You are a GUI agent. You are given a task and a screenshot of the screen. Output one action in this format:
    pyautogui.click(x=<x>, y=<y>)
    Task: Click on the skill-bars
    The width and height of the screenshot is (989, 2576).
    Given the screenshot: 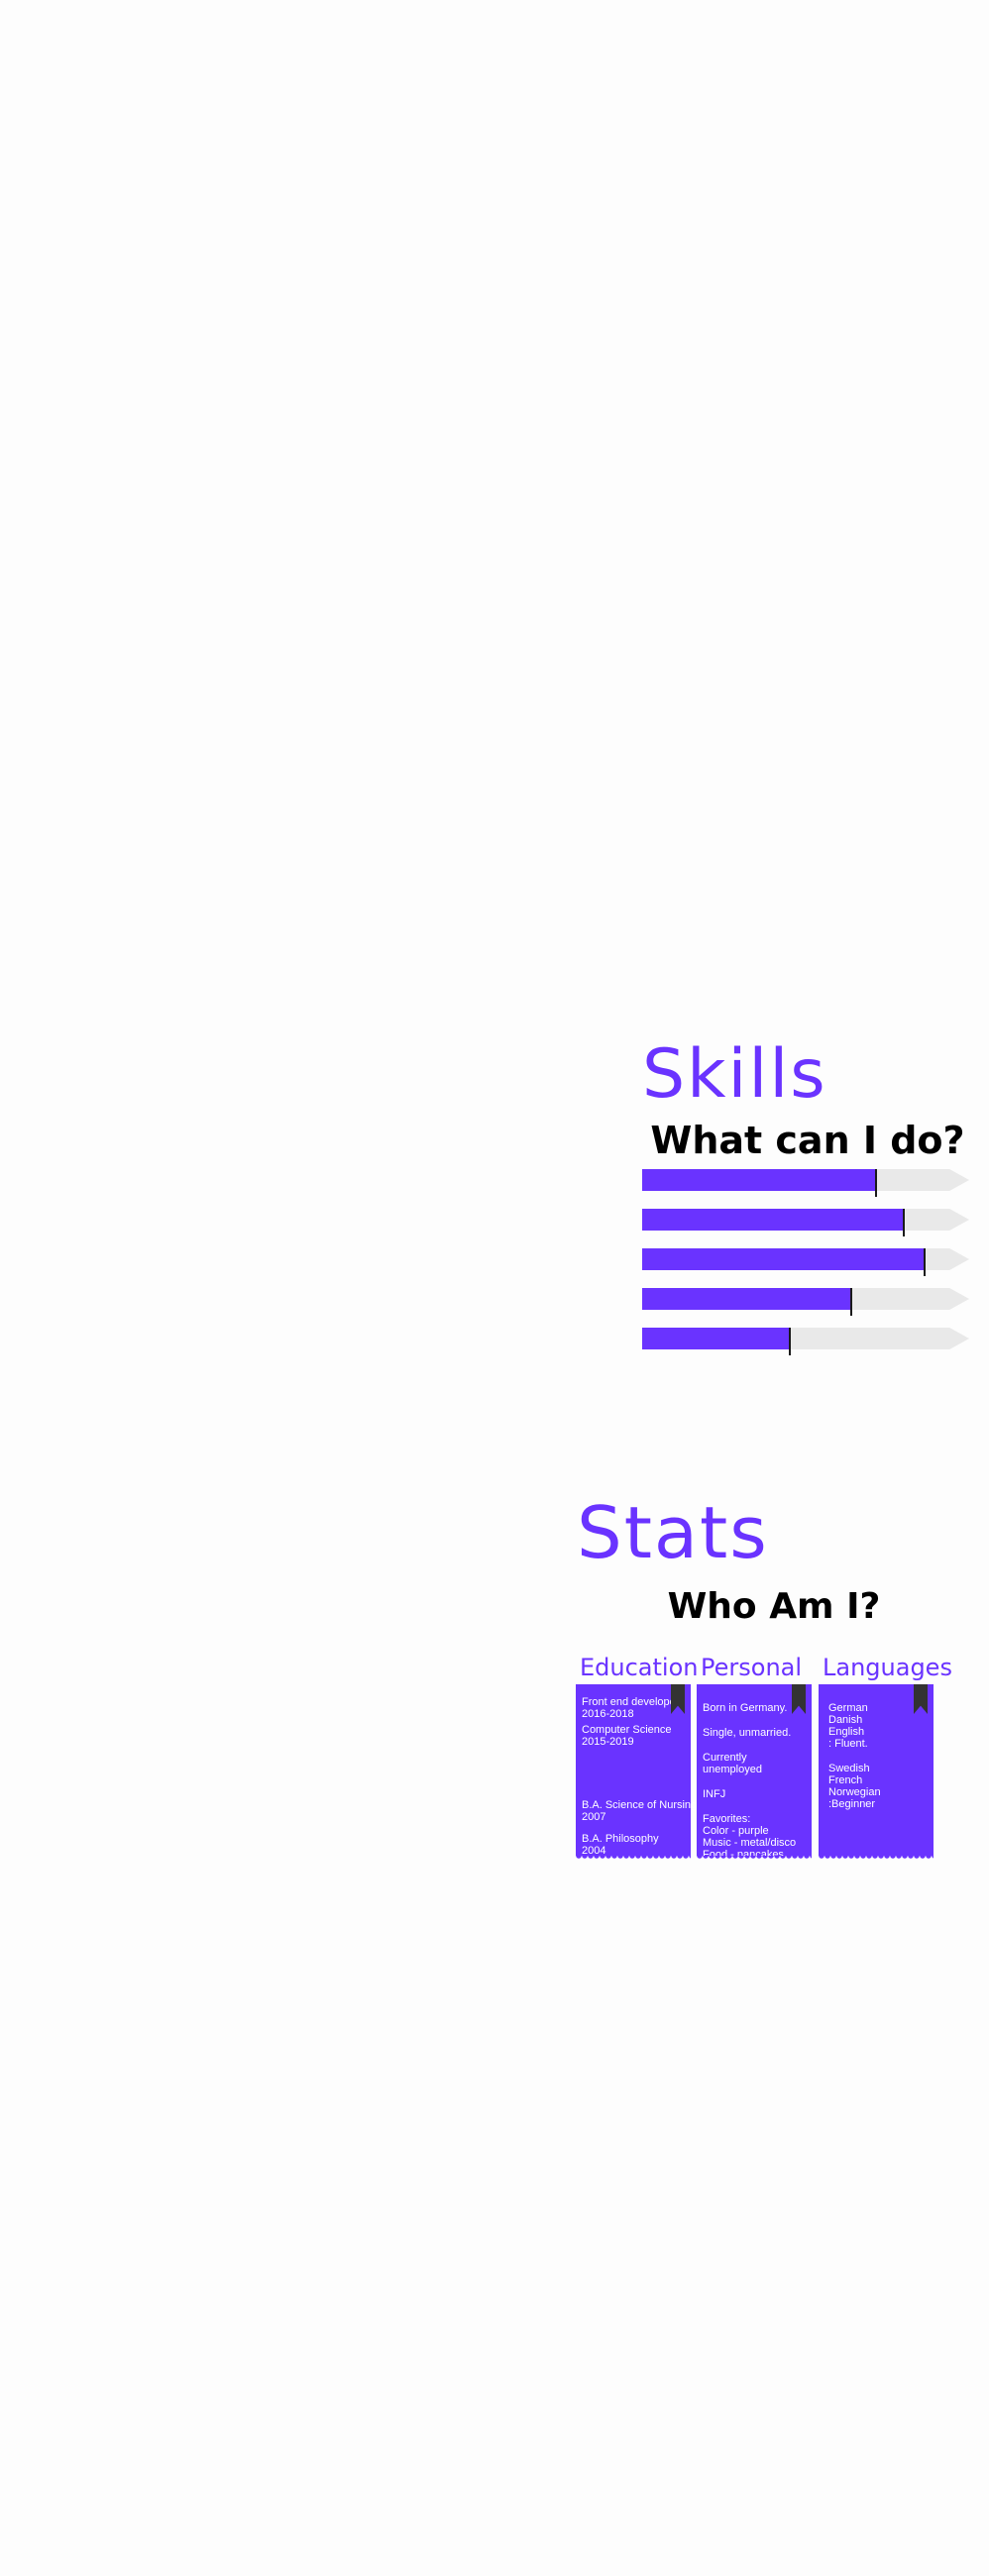 What is the action you would take?
    pyautogui.click(x=805, y=1268)
    